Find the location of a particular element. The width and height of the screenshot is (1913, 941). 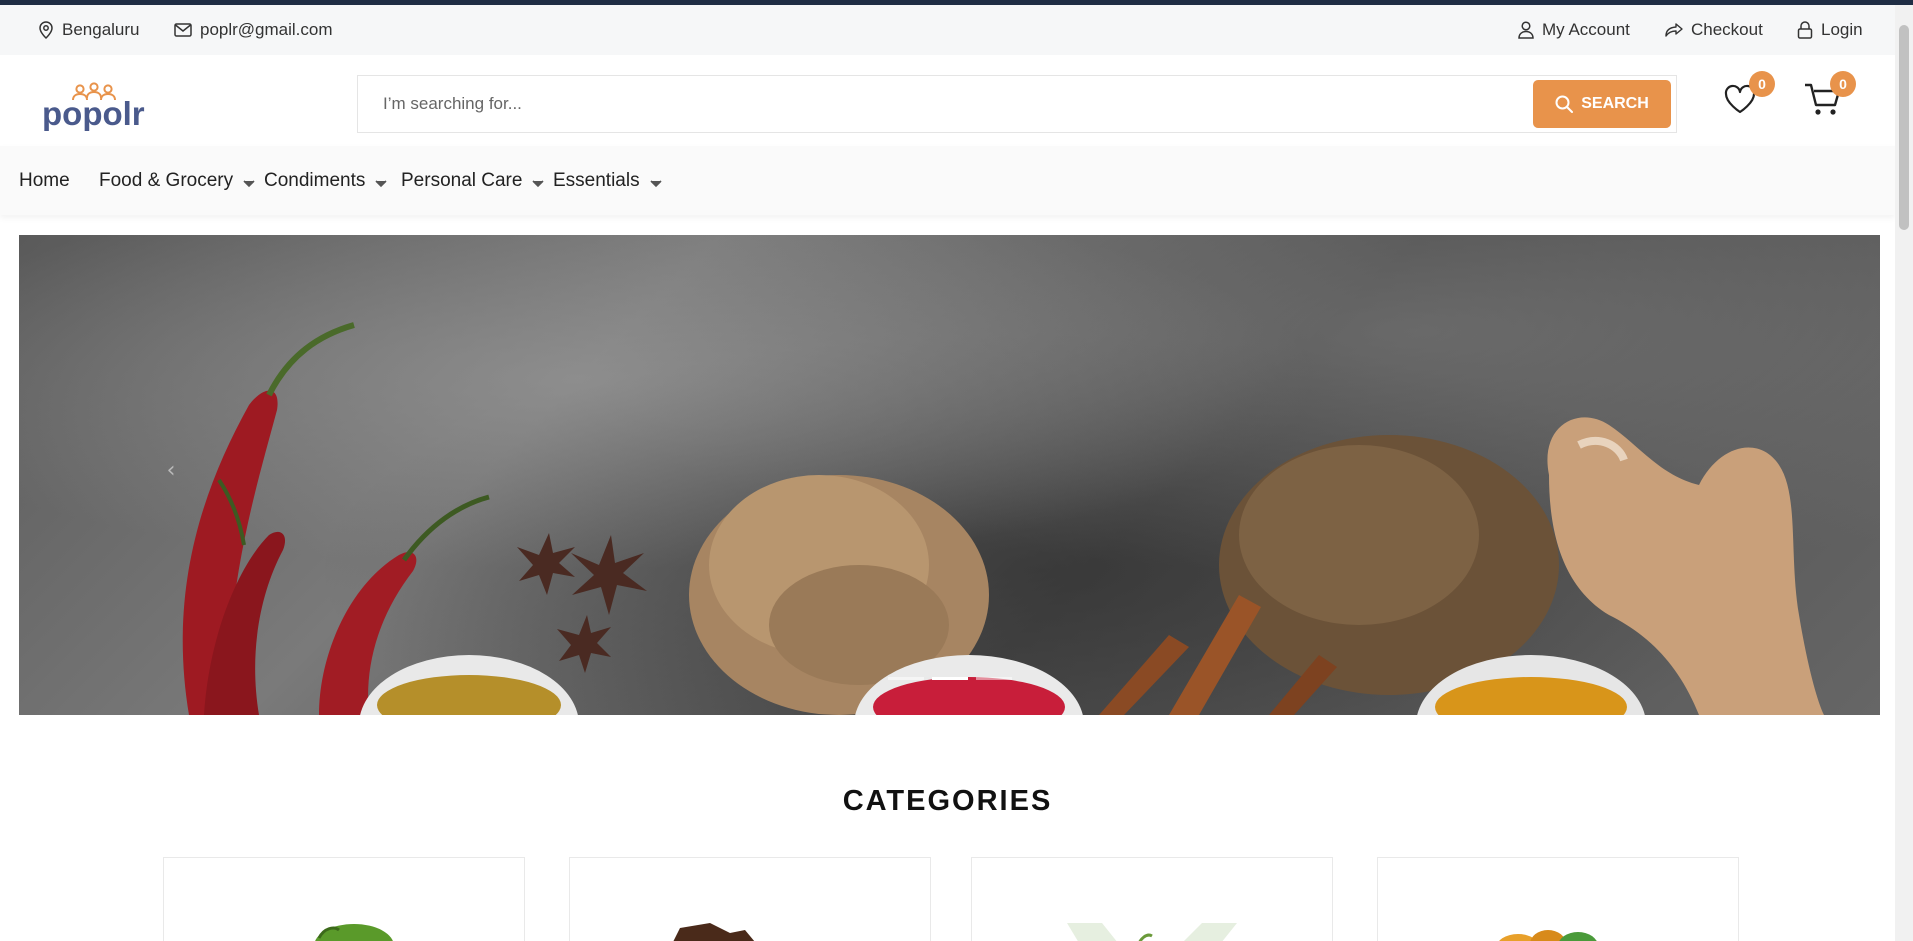

wishlist-count-badge: 0 is located at coordinates (1762, 84).